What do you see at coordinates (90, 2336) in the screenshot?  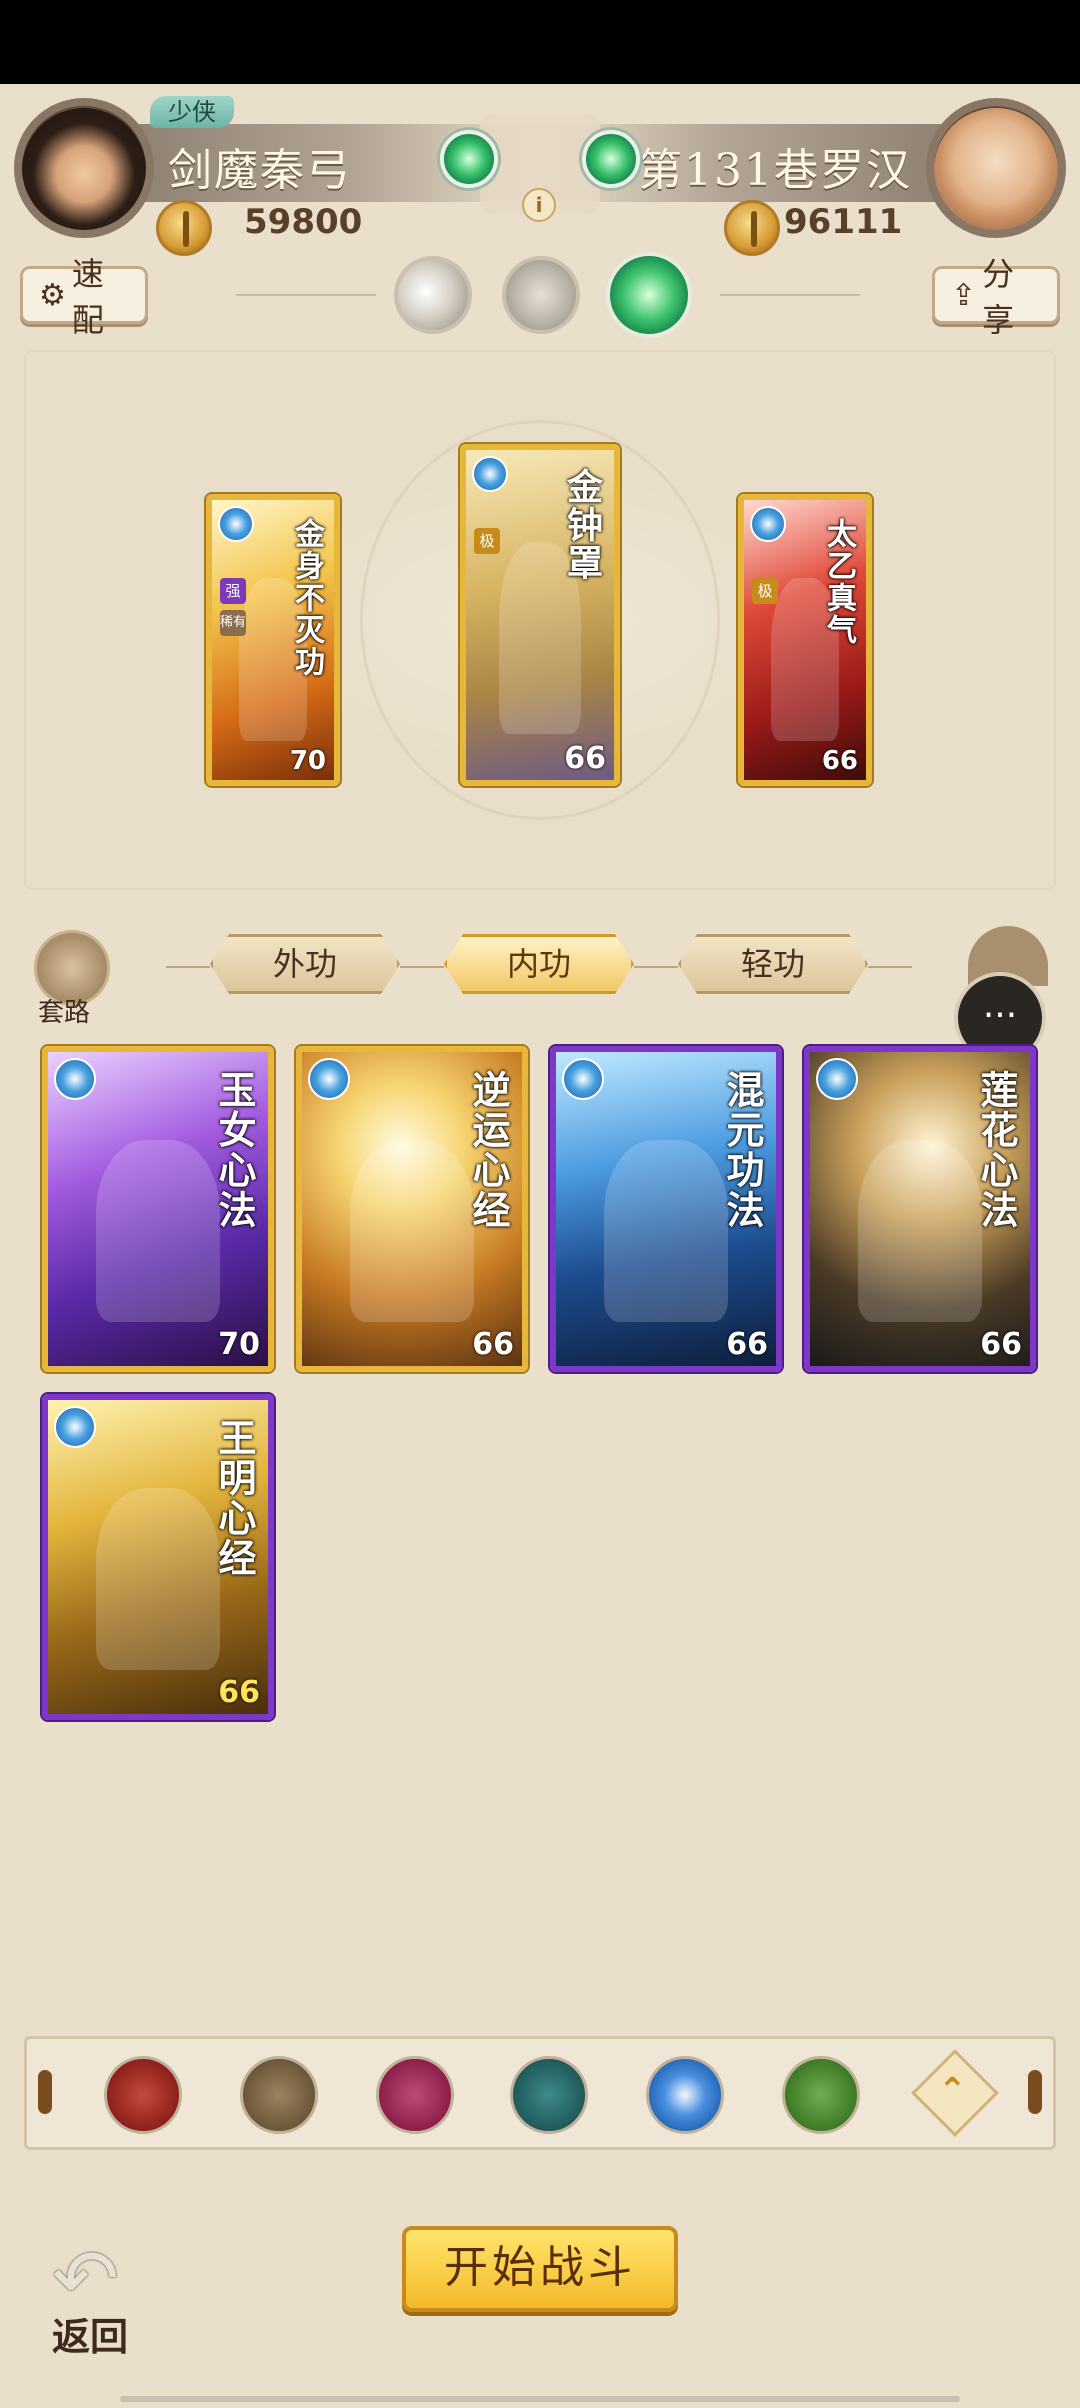 I see `back-label: 返回` at bounding box center [90, 2336].